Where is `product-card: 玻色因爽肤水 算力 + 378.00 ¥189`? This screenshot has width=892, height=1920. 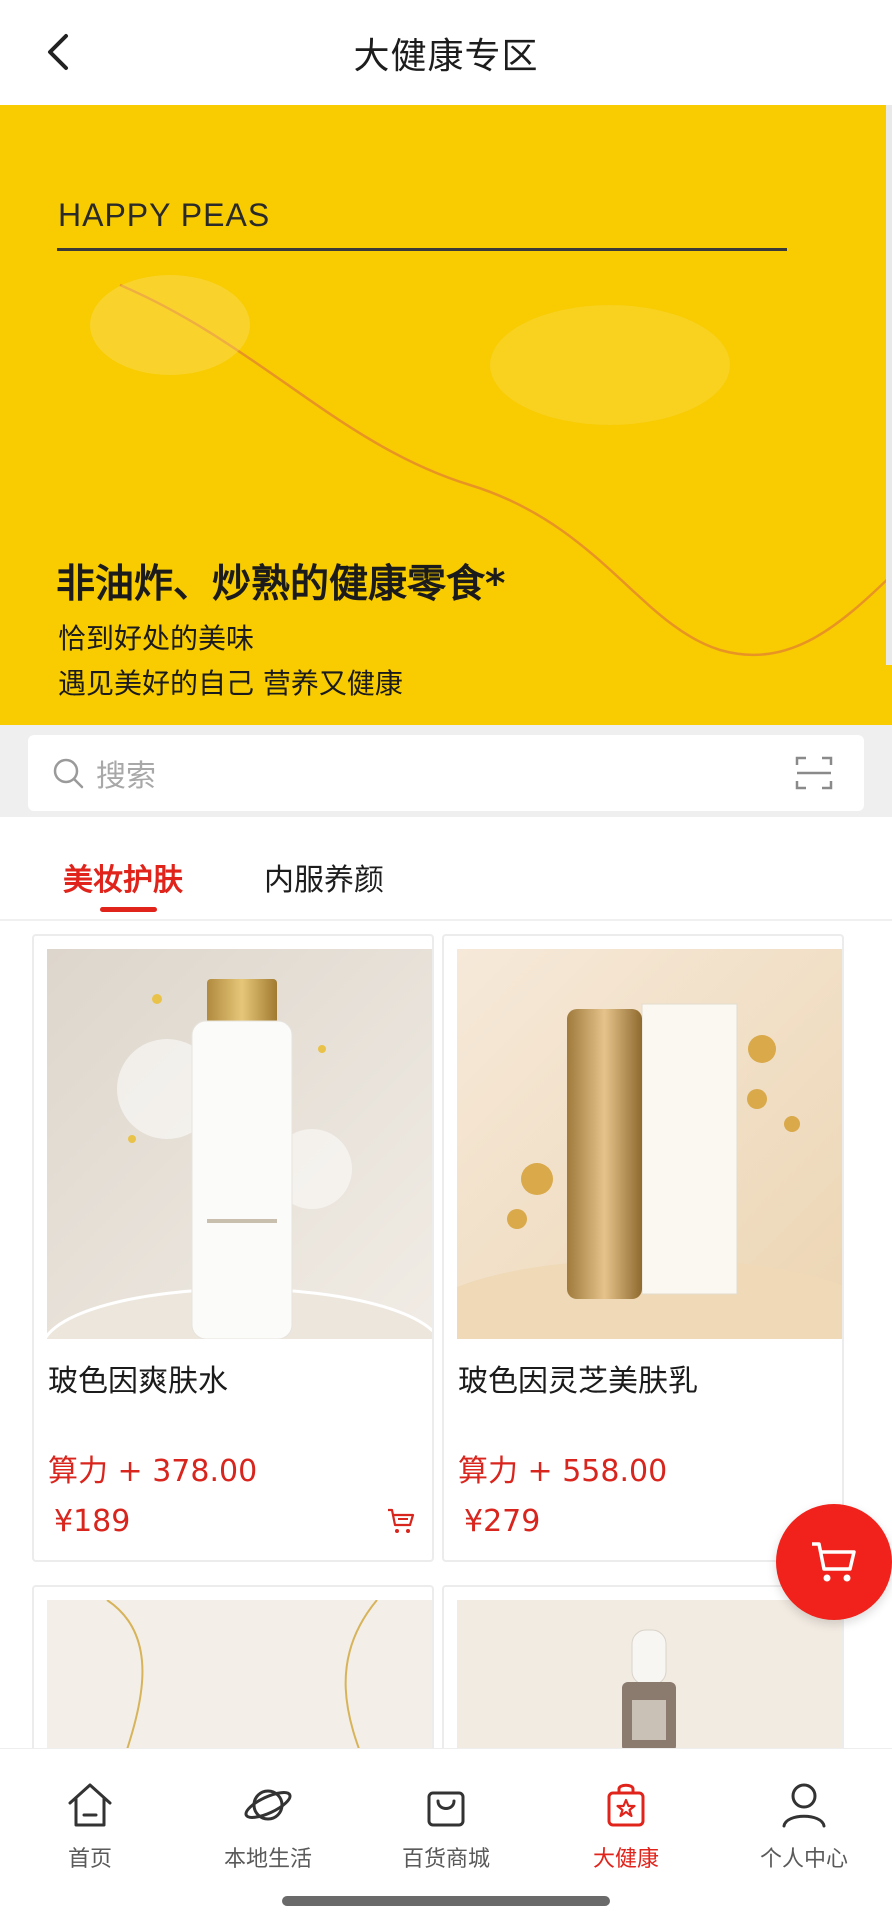 product-card: 玻色因爽肤水 算力 + 378.00 ¥189 is located at coordinates (233, 1248).